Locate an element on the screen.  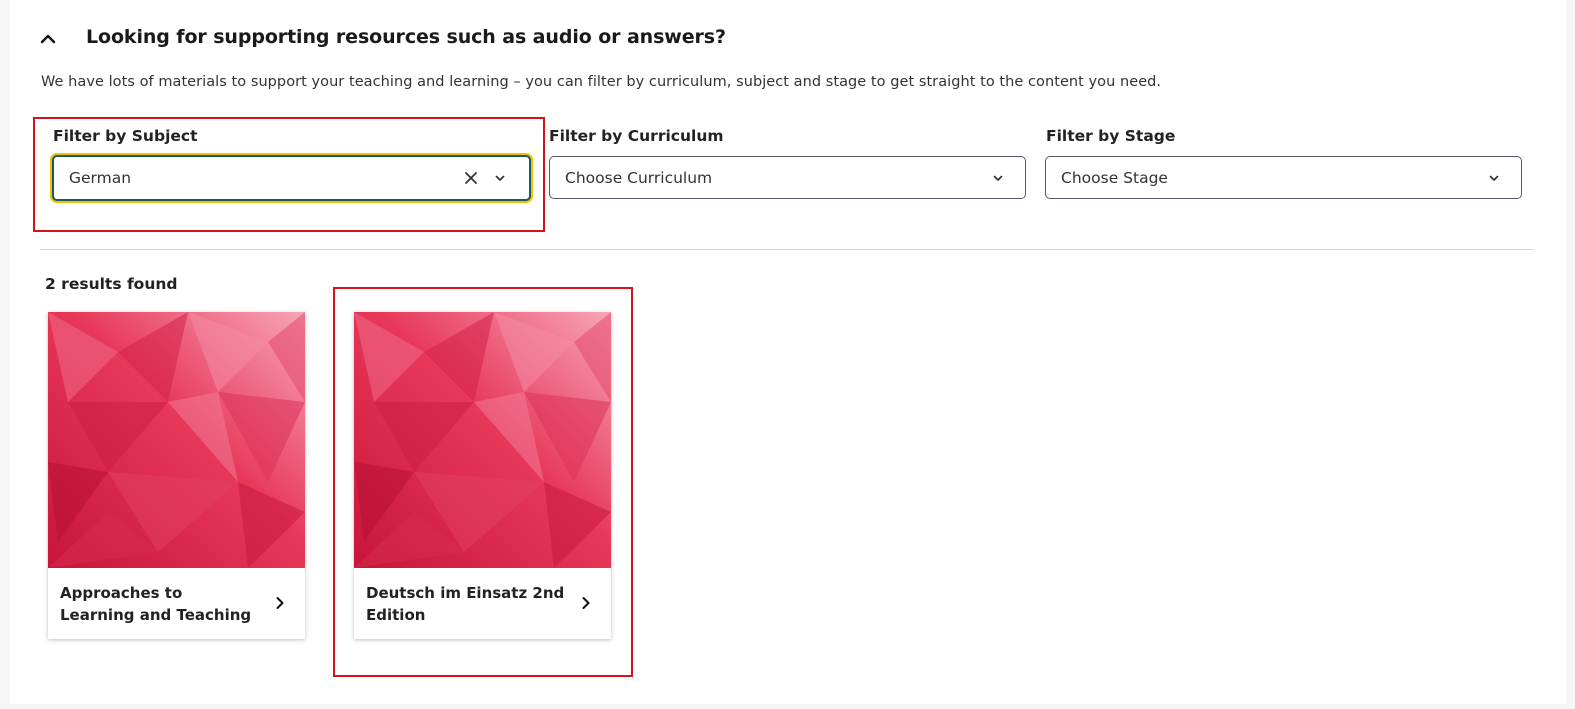
card-footer: Deutsch im Einsatz 2nd Edition is located at coordinates (482, 603).